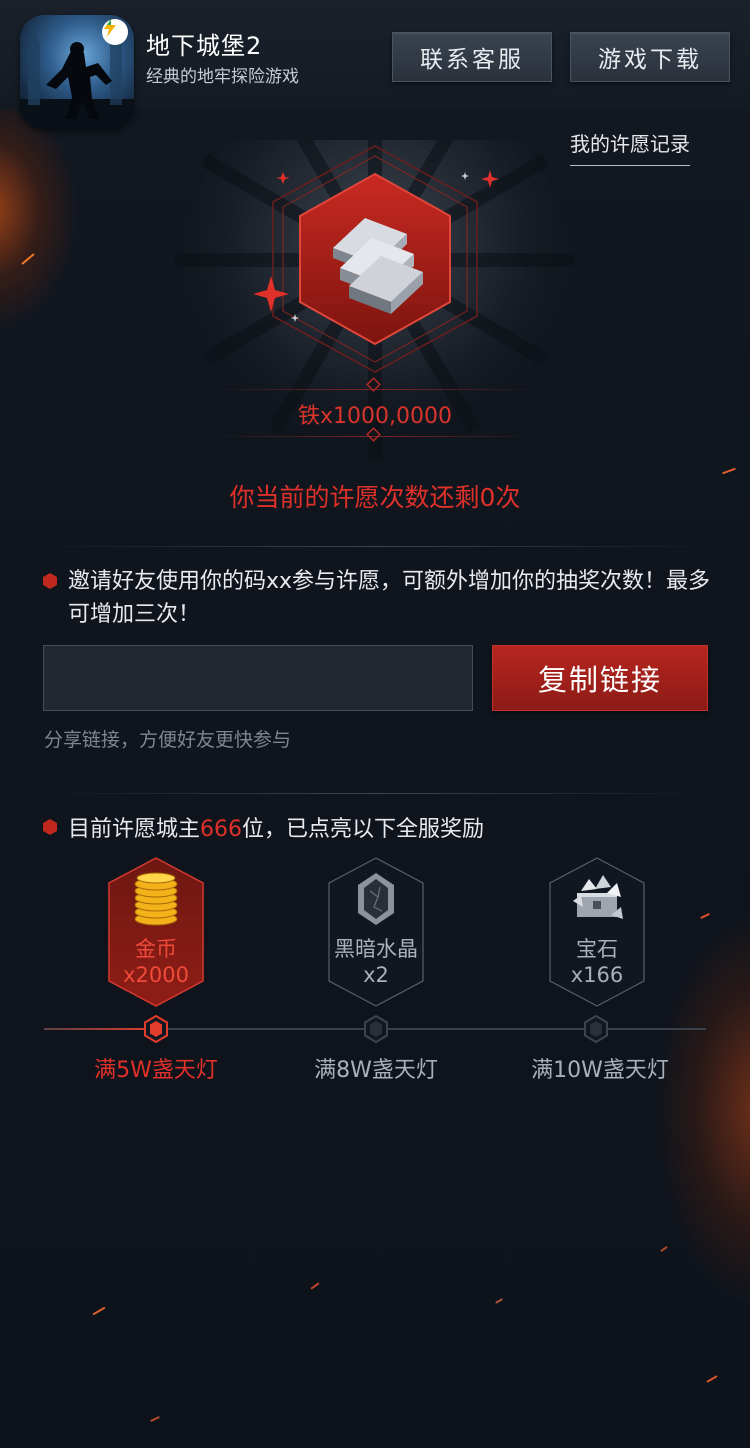 This screenshot has height=1448, width=750. What do you see at coordinates (376, 899) in the screenshot?
I see `dark-crystal-icon` at bounding box center [376, 899].